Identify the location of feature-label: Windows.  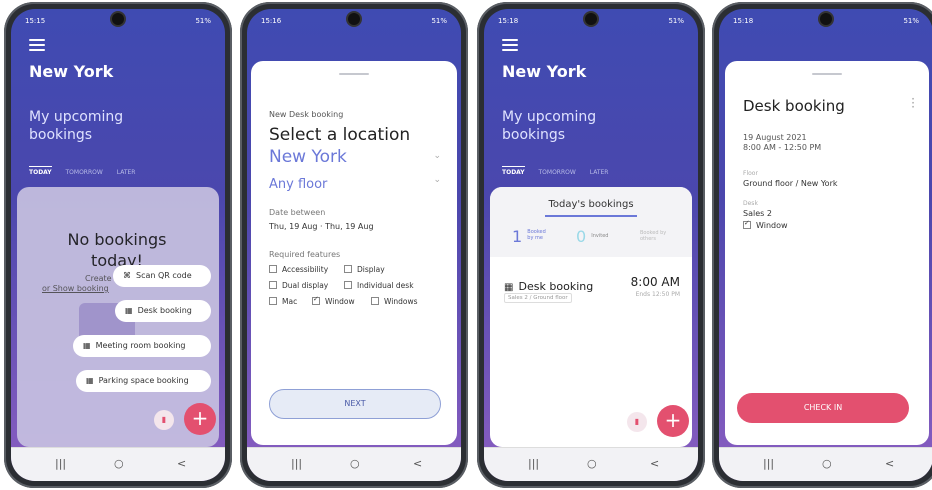
(401, 301).